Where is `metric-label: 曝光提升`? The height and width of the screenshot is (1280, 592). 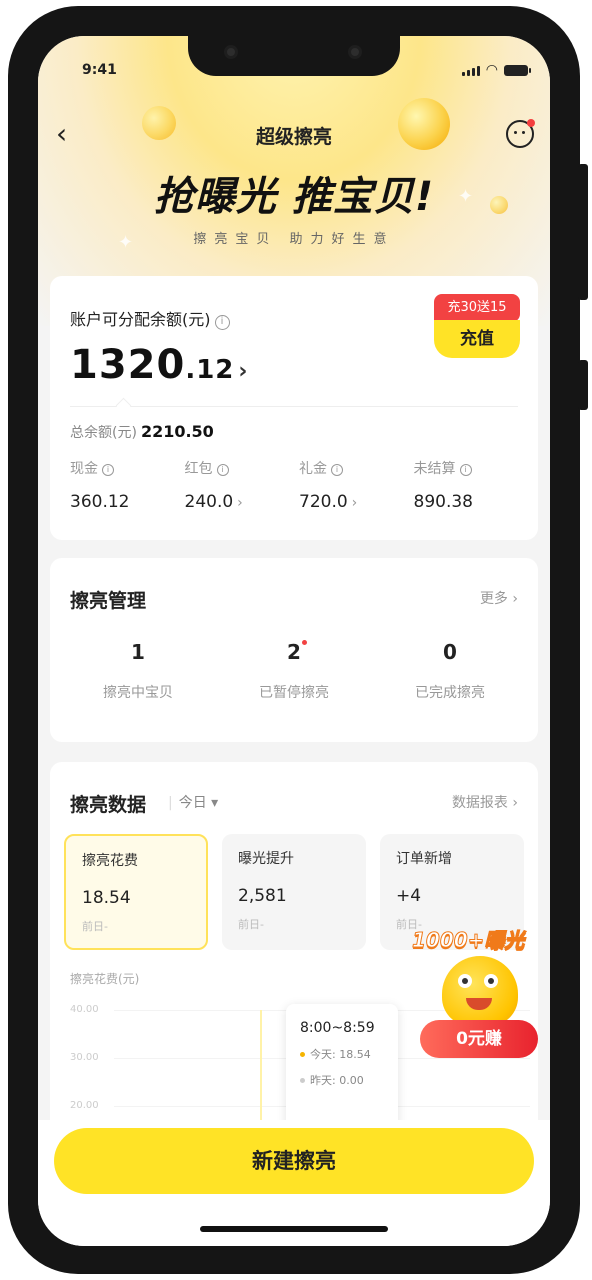
metric-label: 曝光提升 is located at coordinates (266, 859).